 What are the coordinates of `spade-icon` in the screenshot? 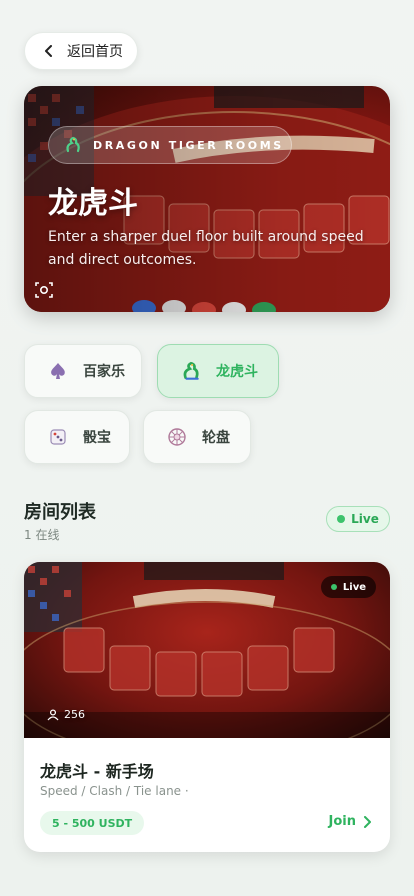 It's located at (58, 371).